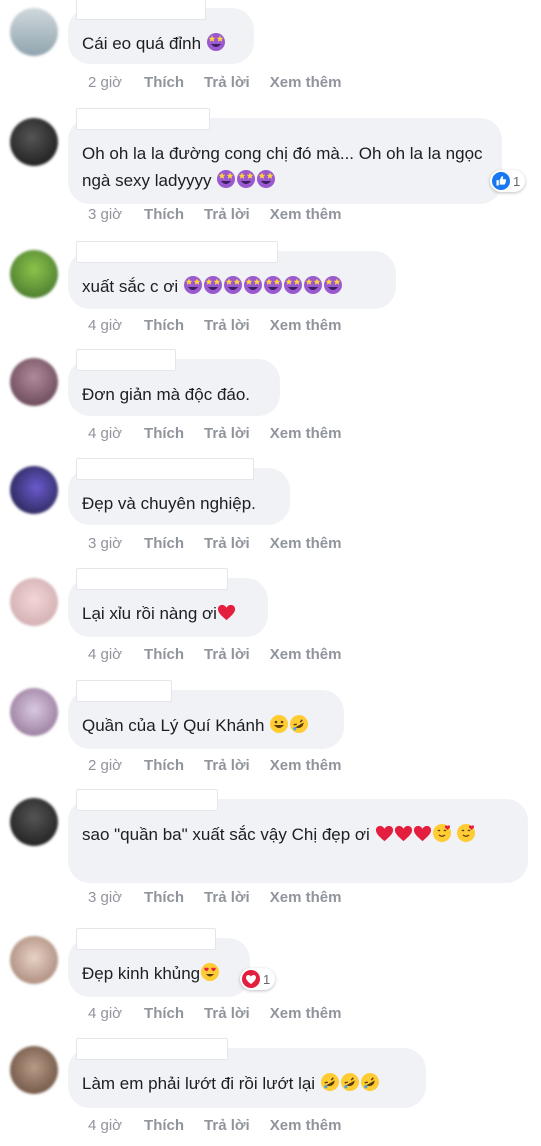 This screenshot has width=541, height=1146. I want to click on smiling-face-with-hearts-icon, so click(466, 833).